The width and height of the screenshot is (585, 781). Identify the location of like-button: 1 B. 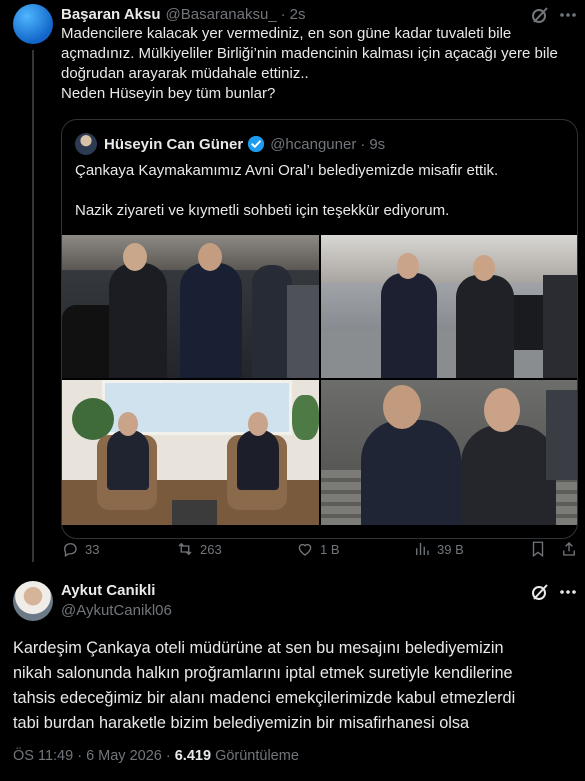
(318, 549).